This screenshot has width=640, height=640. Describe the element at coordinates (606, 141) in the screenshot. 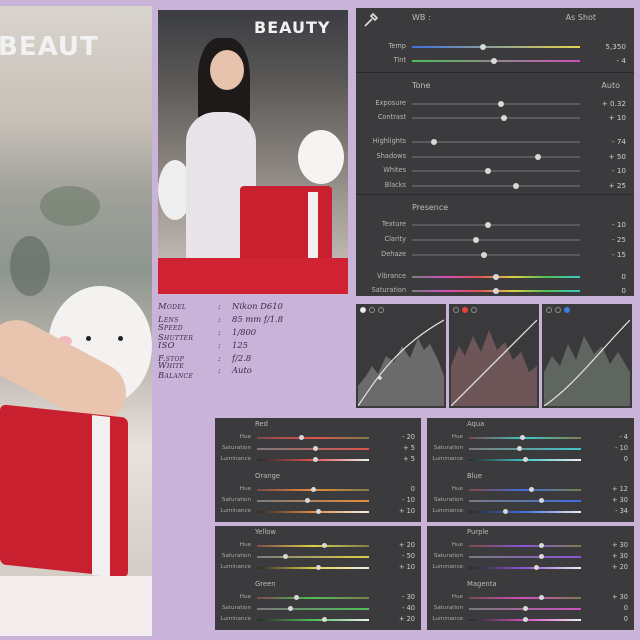

I see `highlights-value: - 74` at that location.